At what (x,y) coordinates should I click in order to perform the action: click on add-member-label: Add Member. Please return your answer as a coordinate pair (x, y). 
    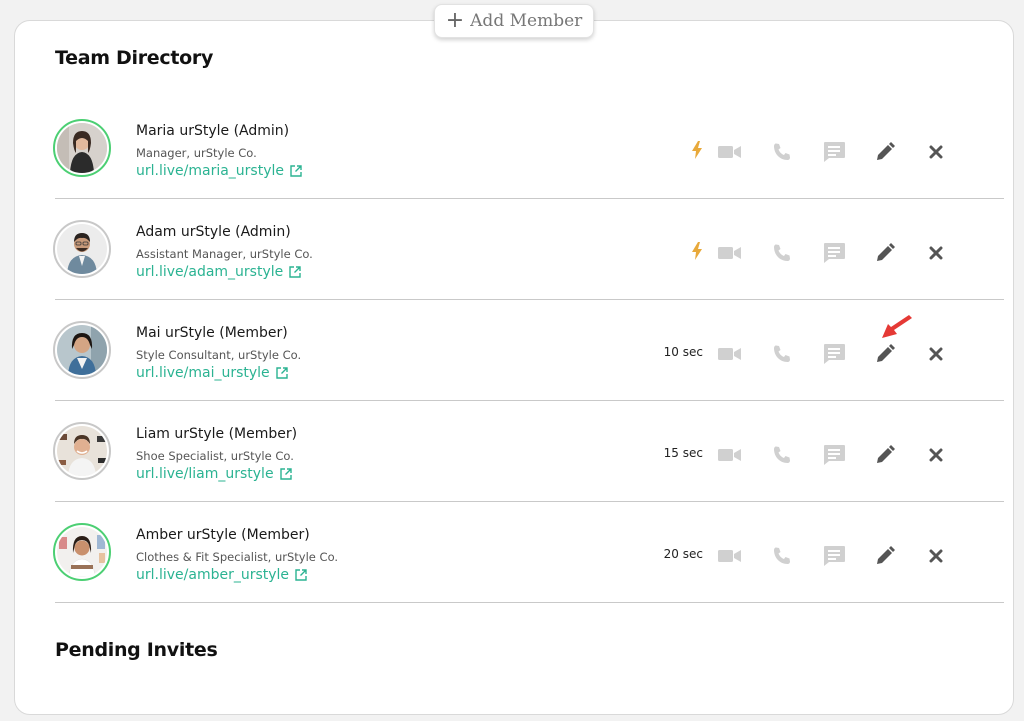
    Looking at the image, I should click on (526, 21).